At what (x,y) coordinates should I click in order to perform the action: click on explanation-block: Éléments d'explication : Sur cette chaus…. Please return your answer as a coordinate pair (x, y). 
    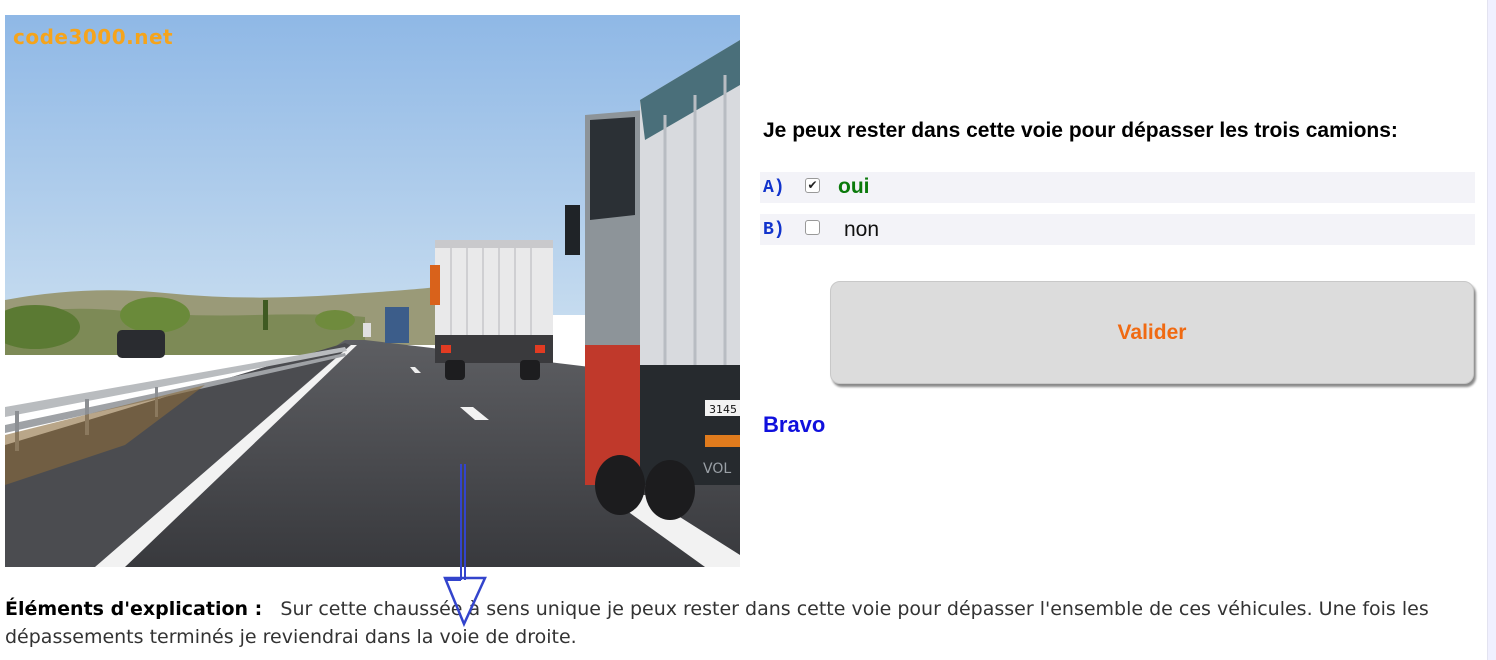
    Looking at the image, I should click on (745, 623).